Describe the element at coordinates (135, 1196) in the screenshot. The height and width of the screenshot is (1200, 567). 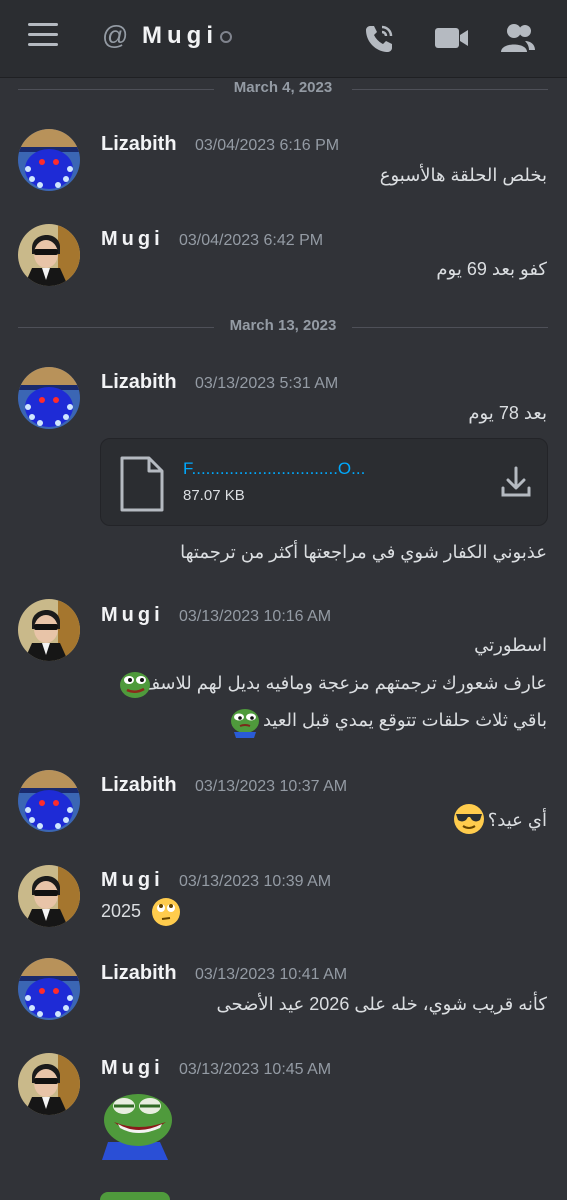
I see `next-sticker-partial` at that location.